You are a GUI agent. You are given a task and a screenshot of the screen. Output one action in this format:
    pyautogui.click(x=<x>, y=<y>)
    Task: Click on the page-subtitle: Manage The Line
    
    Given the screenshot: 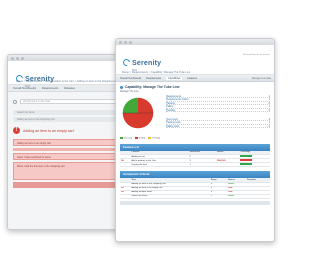 What is the action you would take?
    pyautogui.click(x=129, y=91)
    